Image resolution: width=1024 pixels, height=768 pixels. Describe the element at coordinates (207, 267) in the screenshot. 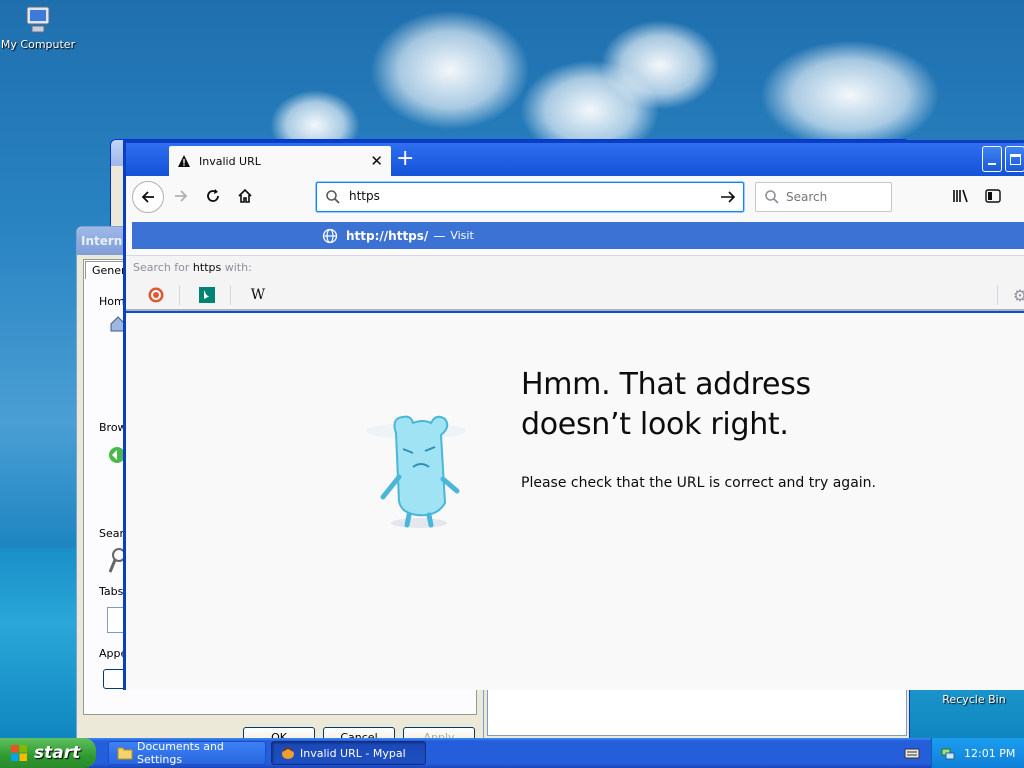

I see `search-for-term: https` at that location.